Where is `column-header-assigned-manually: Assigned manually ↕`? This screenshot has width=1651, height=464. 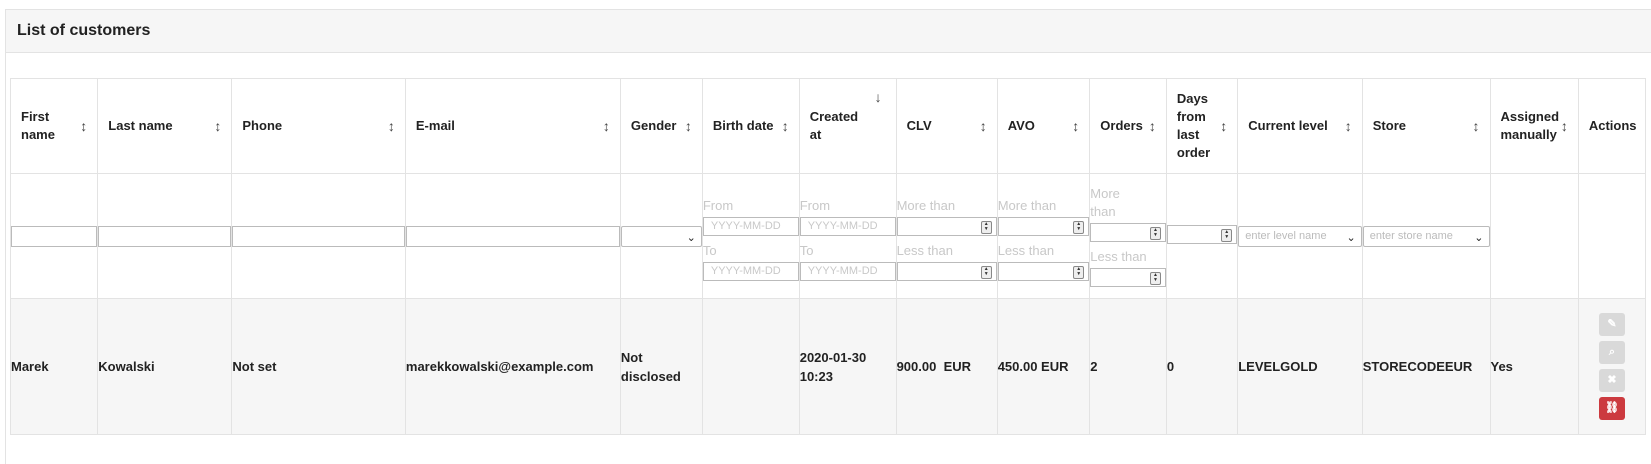
column-header-assigned-manually: Assigned manually ↕ is located at coordinates (1534, 126).